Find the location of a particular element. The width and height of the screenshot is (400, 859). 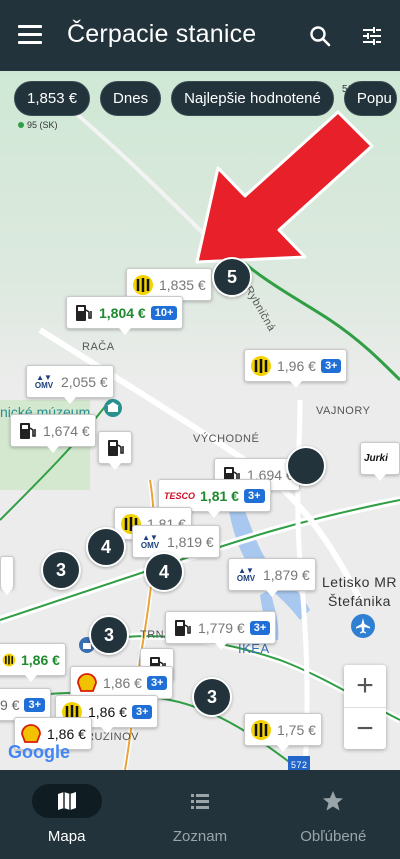

map-label-raca: RAČA is located at coordinates (98, 347).